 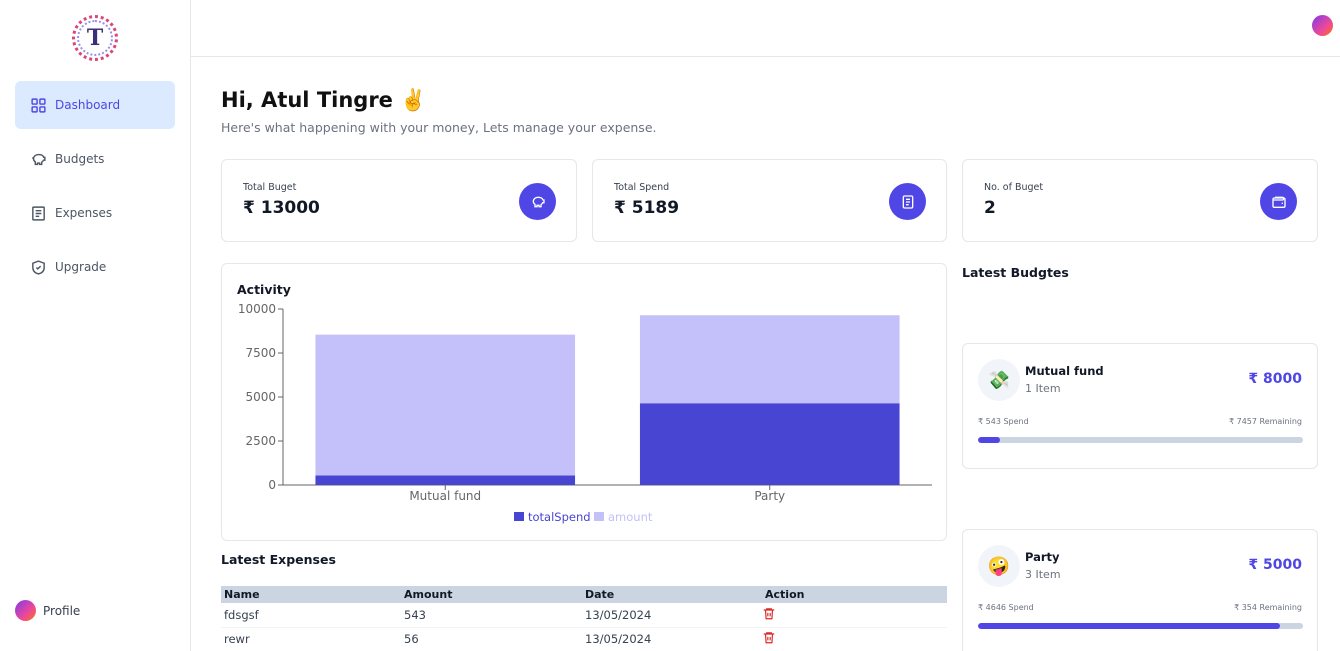 I want to click on y-tick-label: 7500, so click(x=260, y=353).